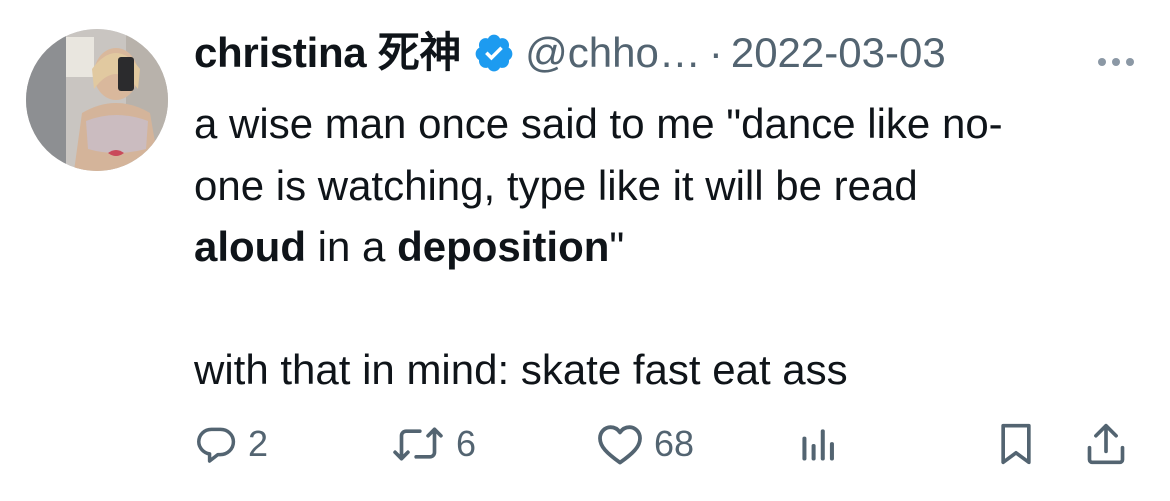 This screenshot has height=501, width=1170. I want to click on action-bar: 2 6 68, so click(669, 444).